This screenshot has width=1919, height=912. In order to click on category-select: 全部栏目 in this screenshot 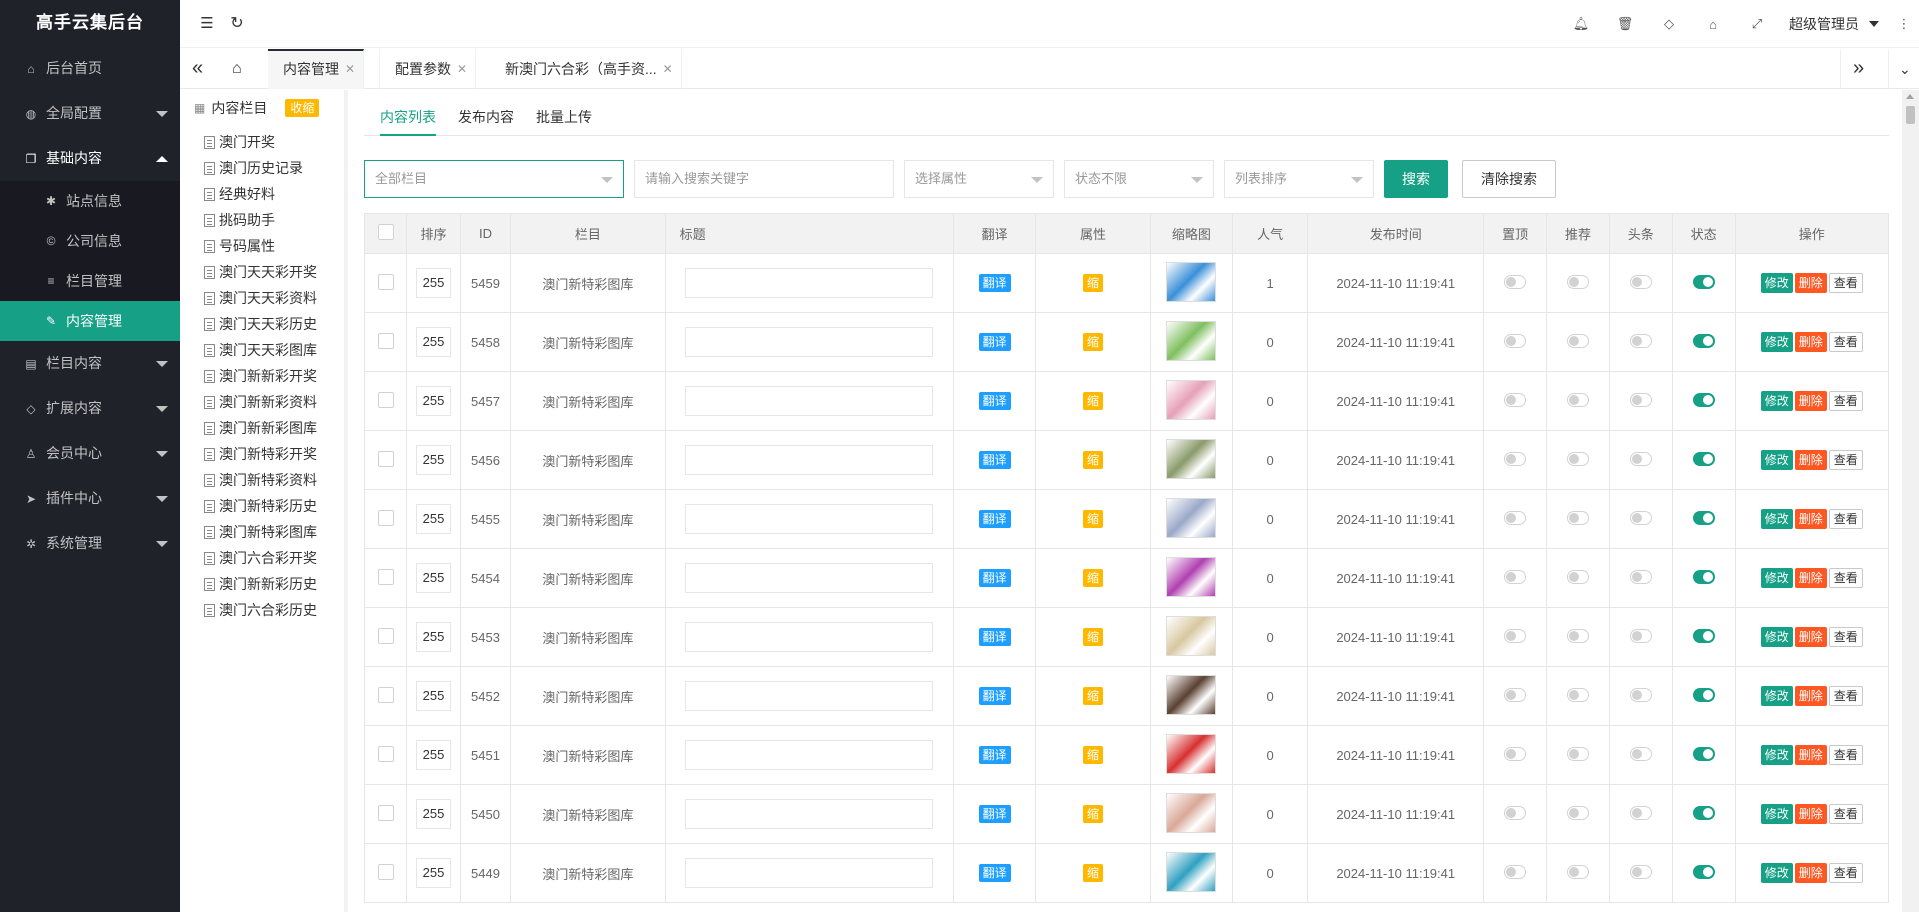, I will do `click(494, 179)`.